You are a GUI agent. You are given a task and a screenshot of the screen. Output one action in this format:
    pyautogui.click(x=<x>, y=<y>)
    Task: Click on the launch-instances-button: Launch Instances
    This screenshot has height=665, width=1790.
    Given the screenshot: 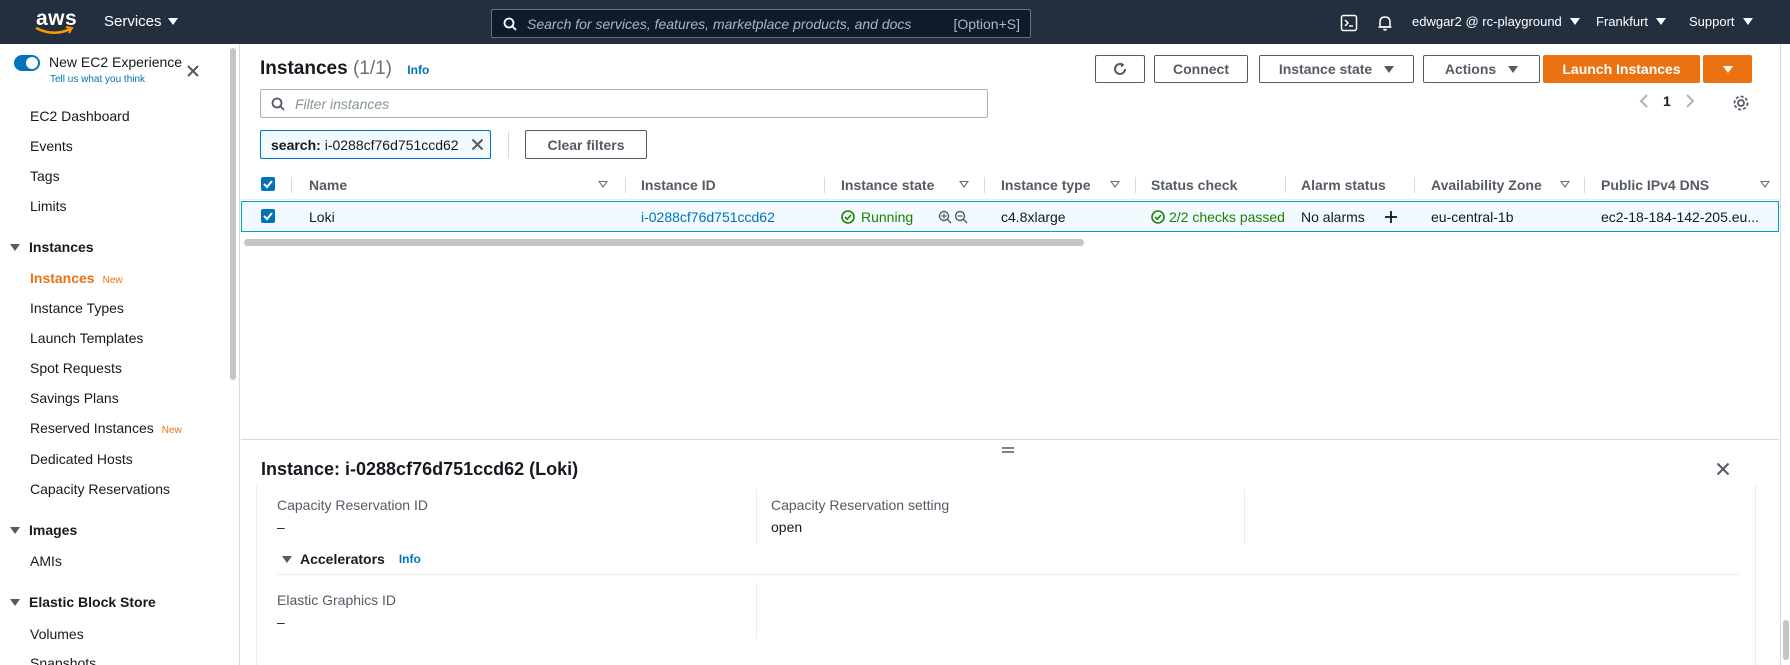 What is the action you would take?
    pyautogui.click(x=1621, y=69)
    